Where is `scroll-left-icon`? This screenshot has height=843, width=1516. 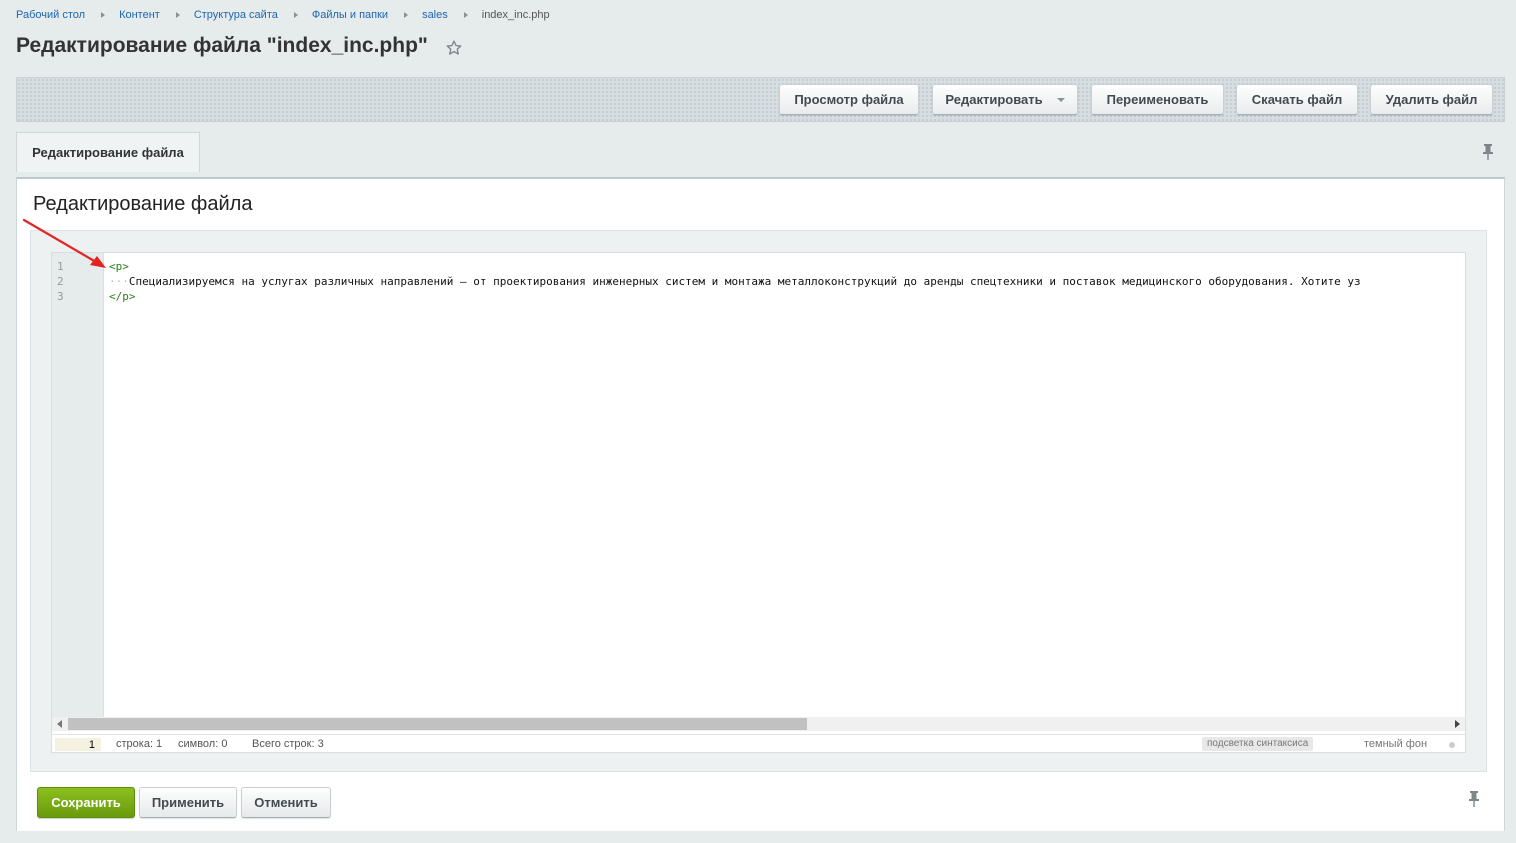
scroll-left-icon is located at coordinates (59, 724).